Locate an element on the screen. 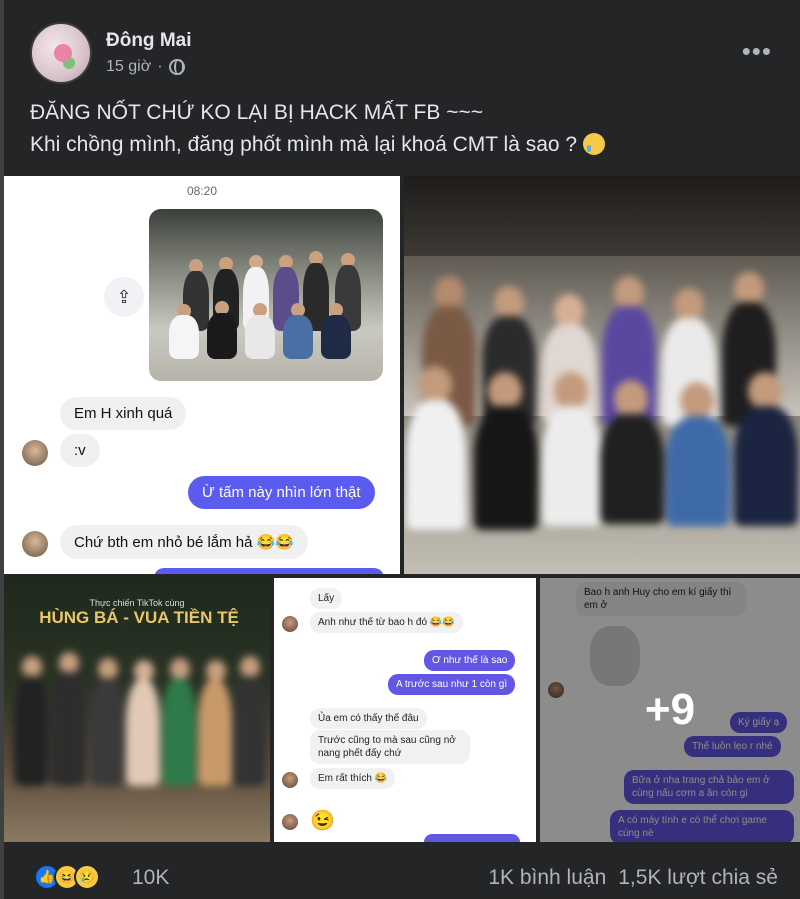 This screenshot has height=899, width=800. author-avatar is located at coordinates (61, 53).